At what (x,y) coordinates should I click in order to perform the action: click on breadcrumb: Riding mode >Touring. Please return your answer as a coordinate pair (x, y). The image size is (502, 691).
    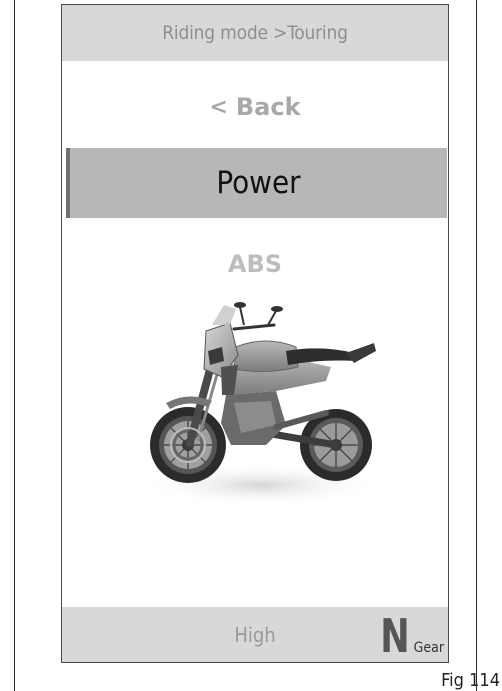
    Looking at the image, I should click on (255, 33).